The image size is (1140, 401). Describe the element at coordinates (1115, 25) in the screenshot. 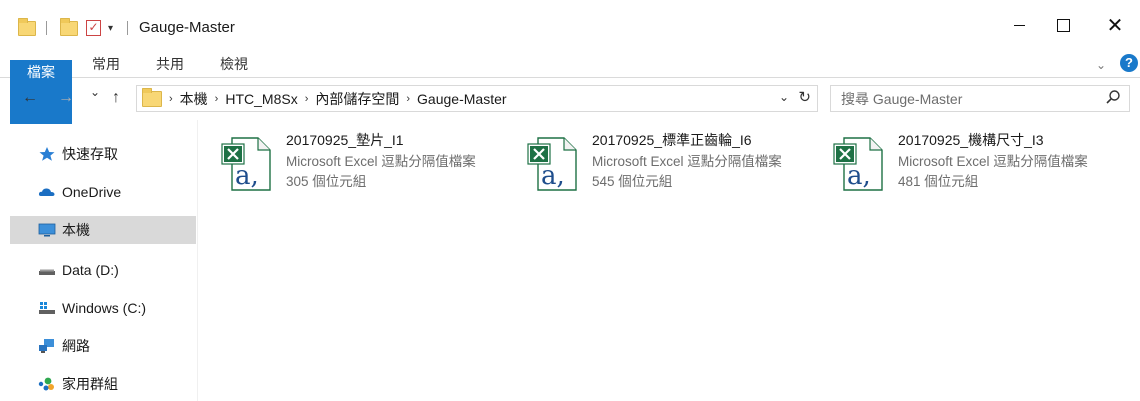

I see `close-button: ✕` at that location.